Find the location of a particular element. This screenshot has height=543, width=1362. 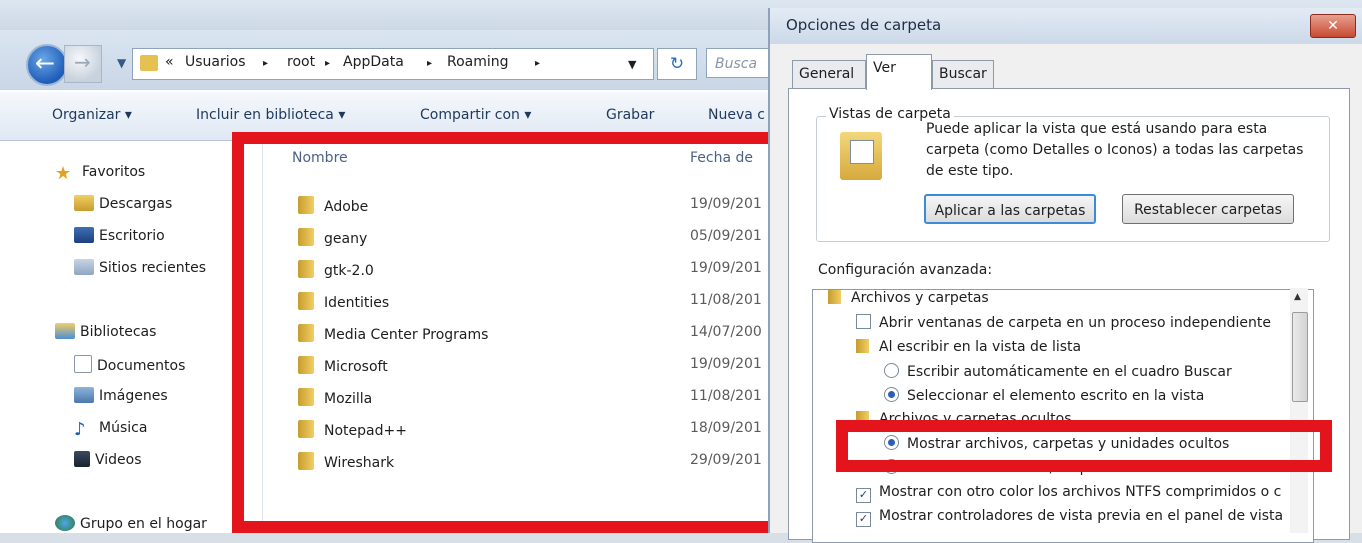

radio-button-selected is located at coordinates (891, 394).